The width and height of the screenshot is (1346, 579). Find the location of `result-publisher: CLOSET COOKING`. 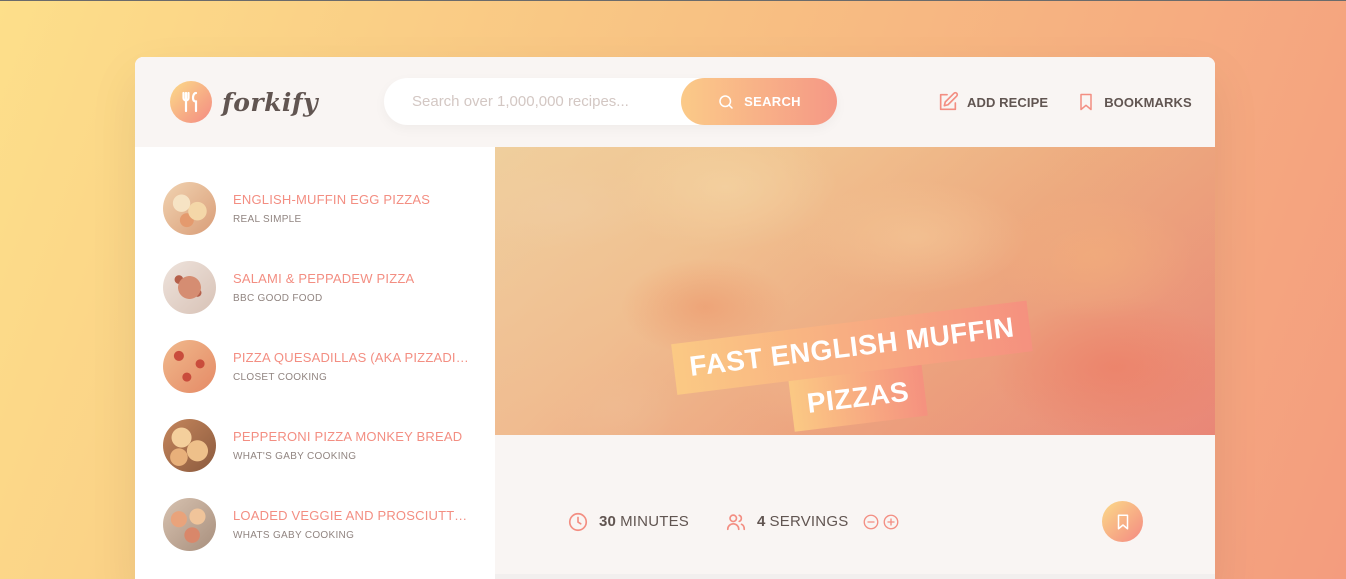

result-publisher: CLOSET COOKING is located at coordinates (280, 377).